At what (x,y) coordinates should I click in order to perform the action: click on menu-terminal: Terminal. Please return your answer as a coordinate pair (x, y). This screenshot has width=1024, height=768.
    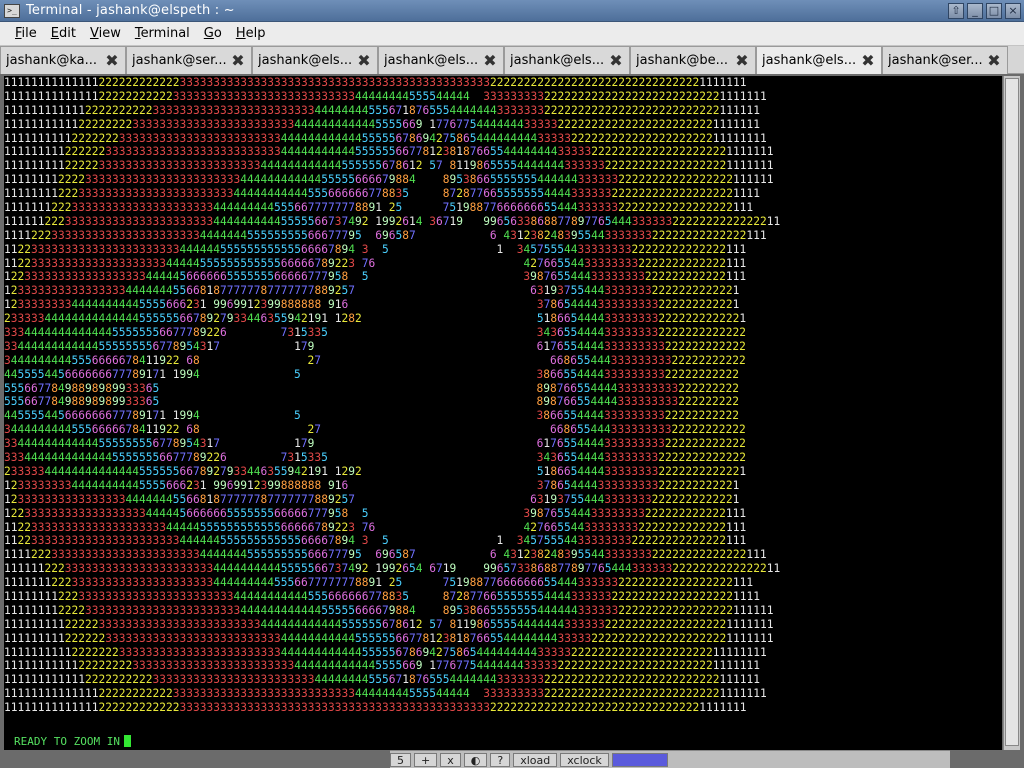
    Looking at the image, I should click on (162, 33).